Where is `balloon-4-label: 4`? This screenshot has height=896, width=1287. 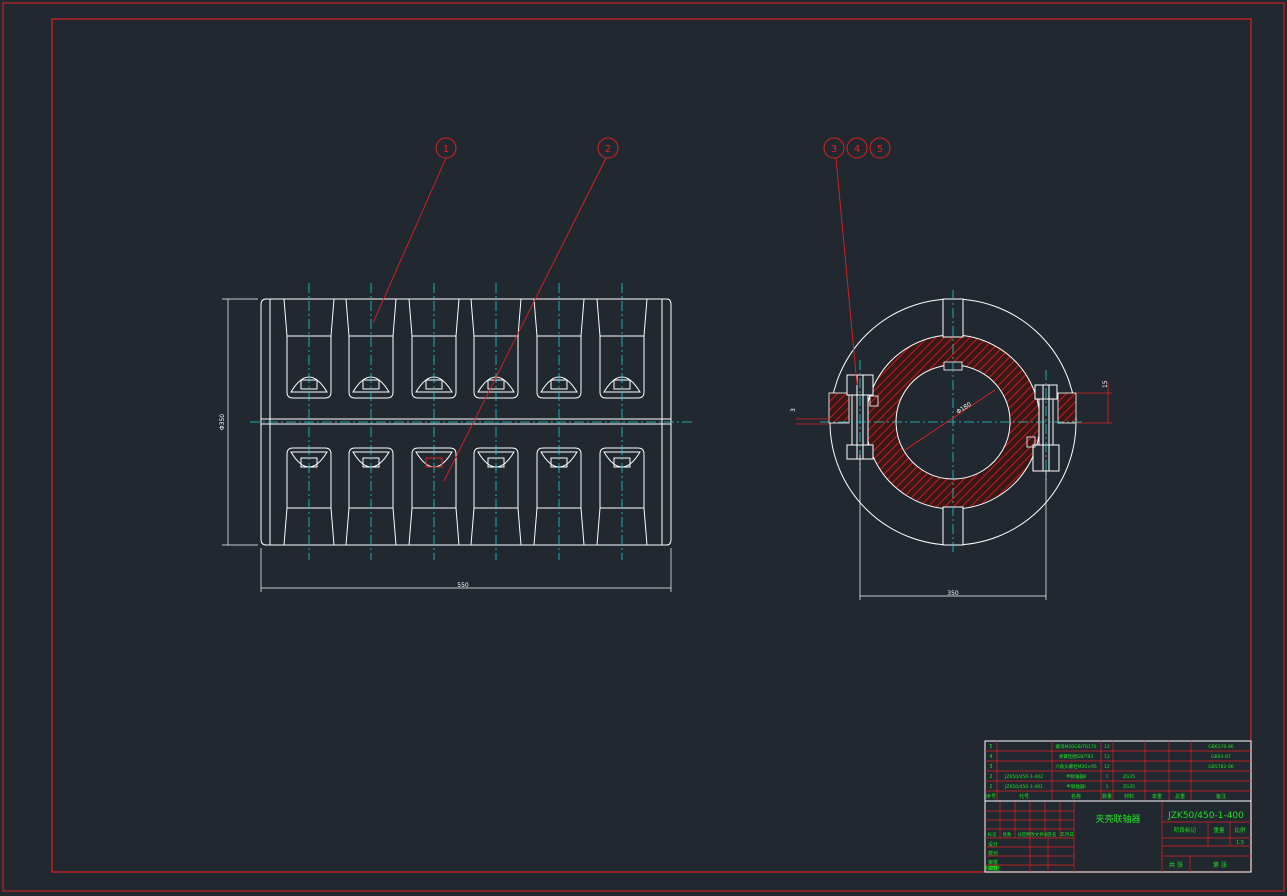 balloon-4-label: 4 is located at coordinates (857, 149).